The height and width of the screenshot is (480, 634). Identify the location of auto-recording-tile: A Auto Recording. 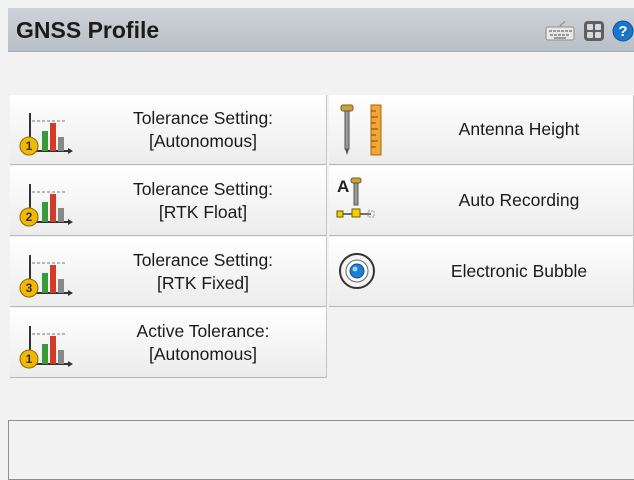
(481, 201).